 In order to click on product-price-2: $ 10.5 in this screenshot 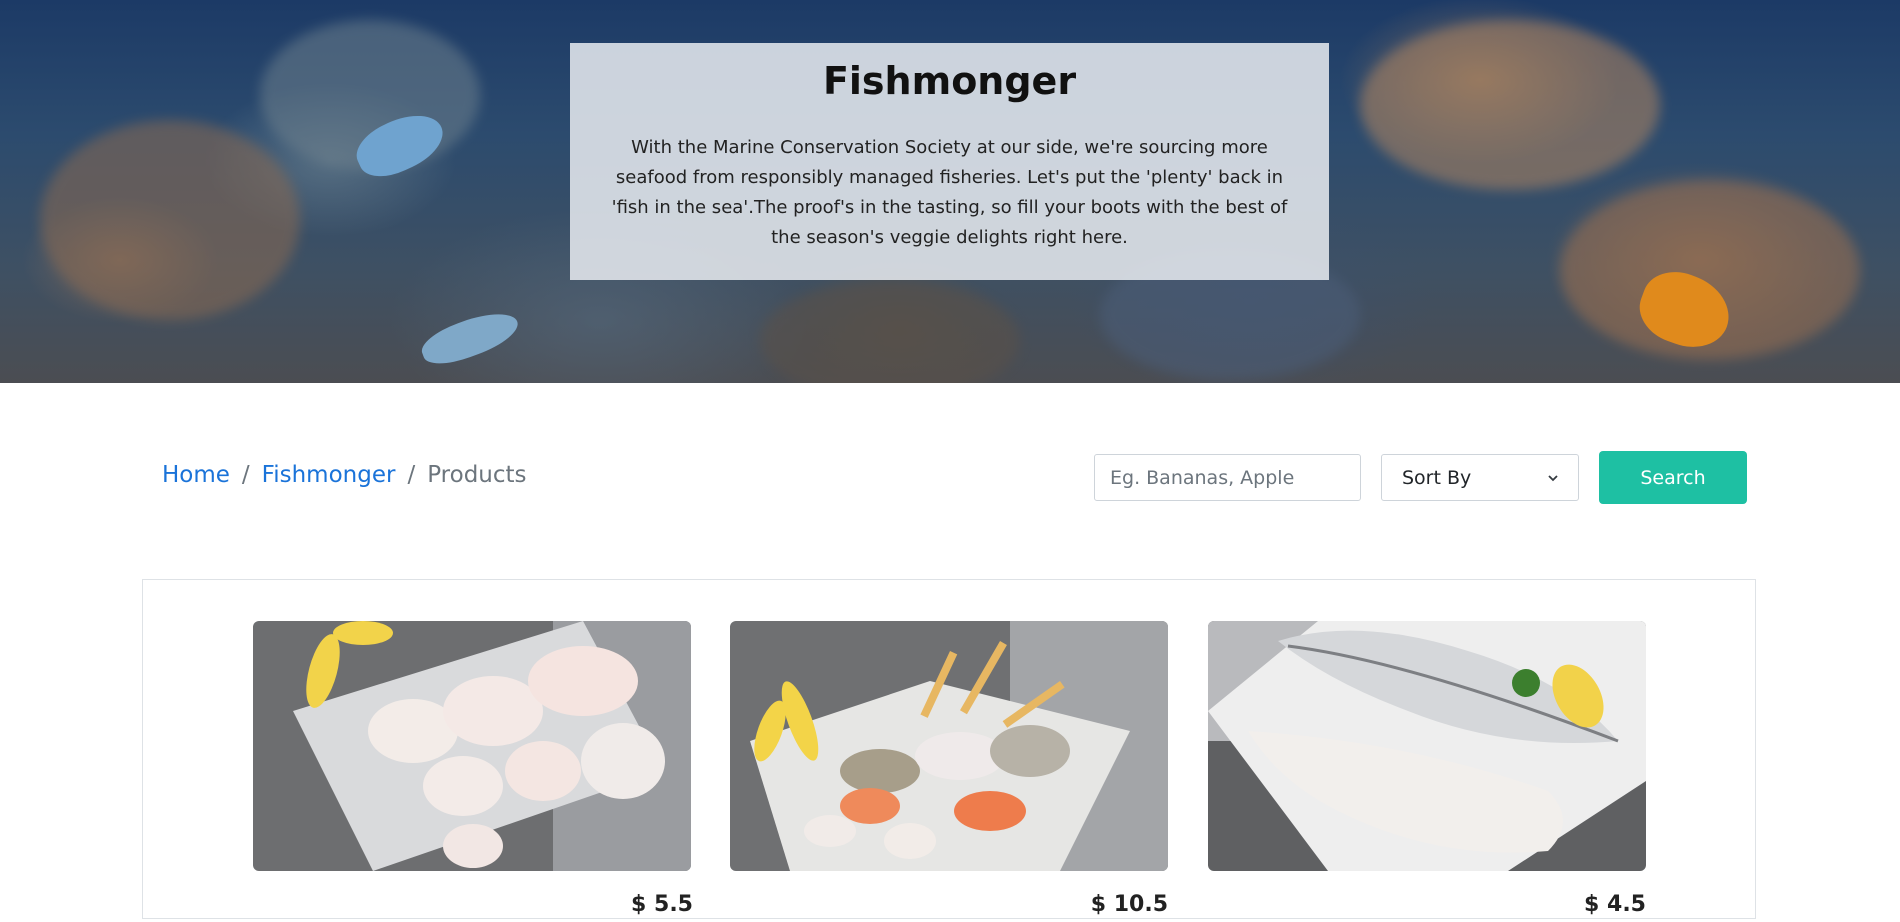, I will do `click(1129, 904)`.